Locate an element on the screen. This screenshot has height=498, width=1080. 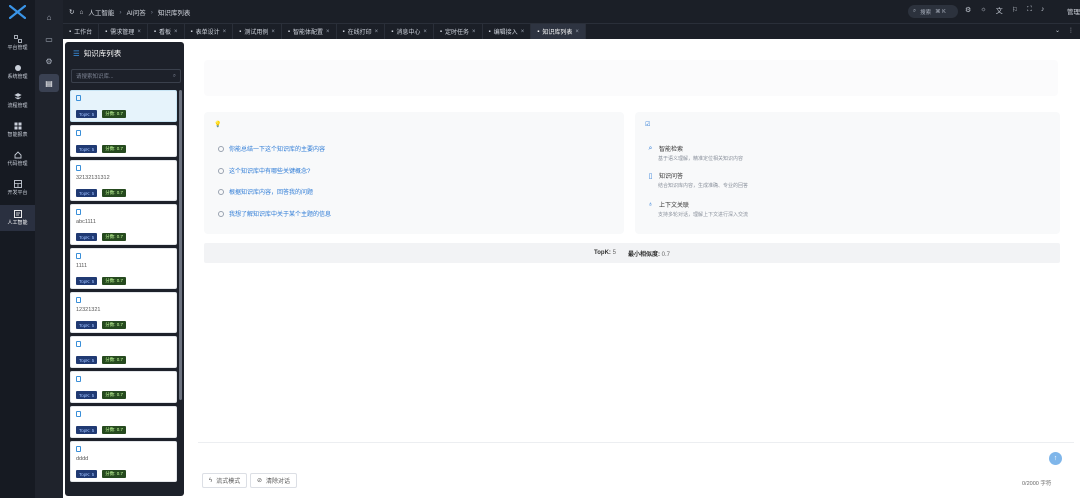
tab-label: 编辑接入 is located at coordinates (505, 33).